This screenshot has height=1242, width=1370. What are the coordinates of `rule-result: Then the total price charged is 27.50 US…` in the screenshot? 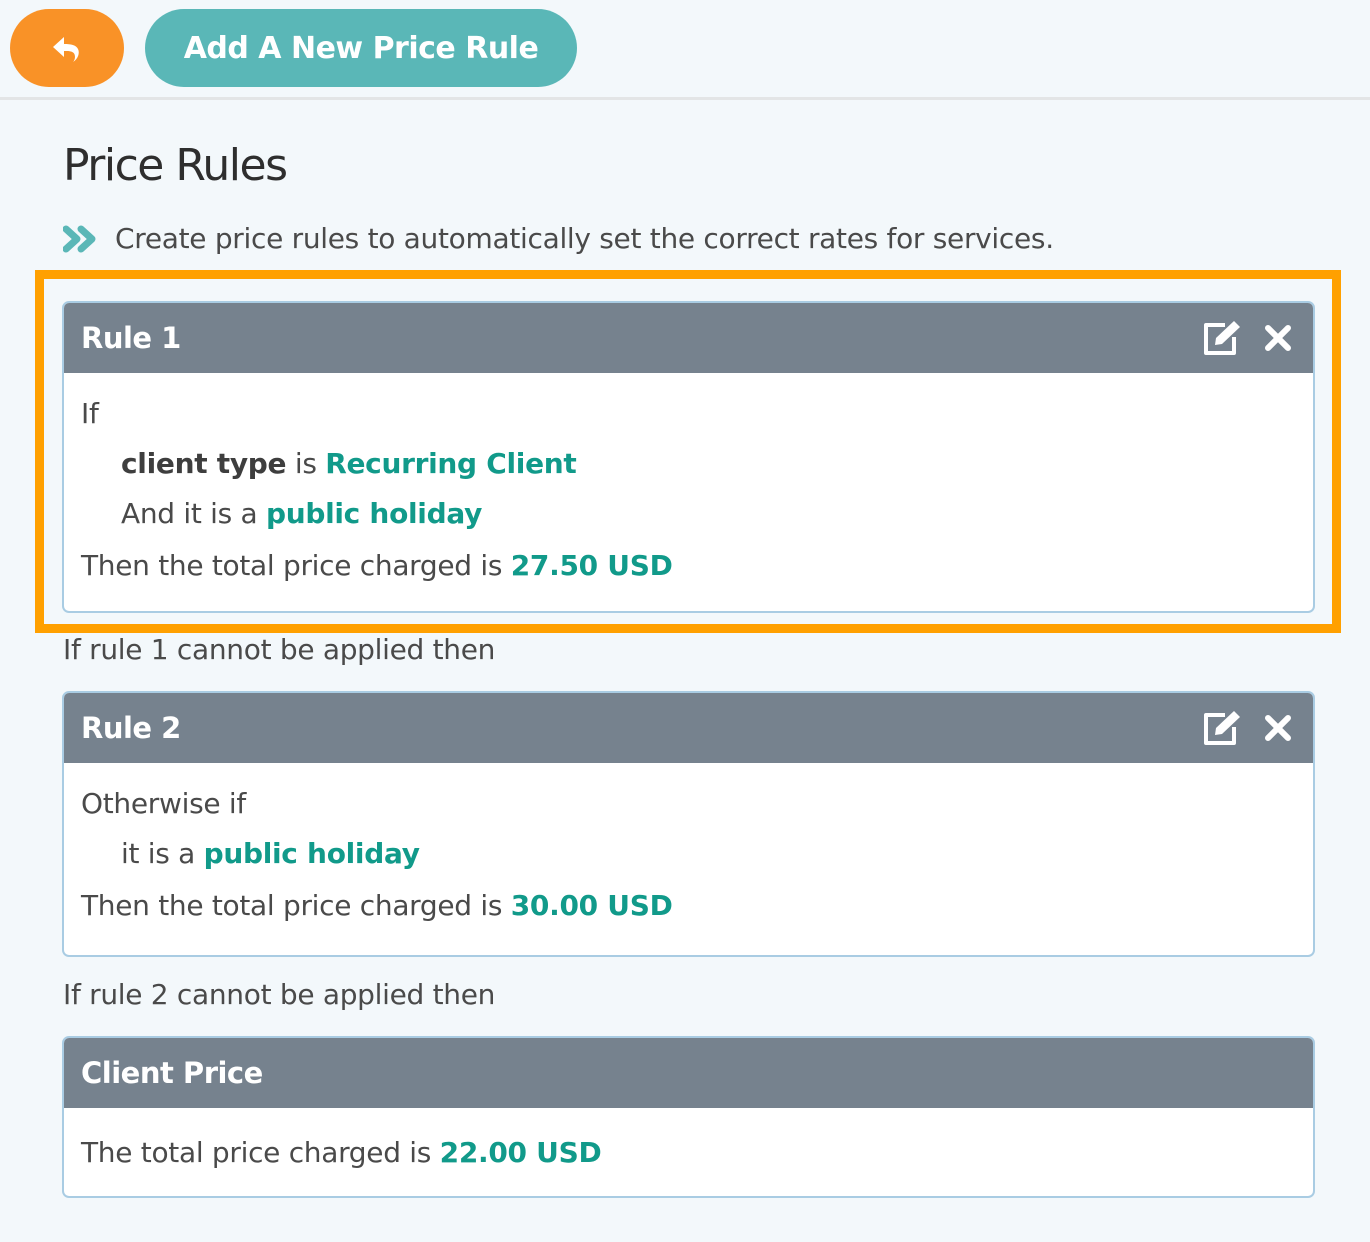 It's located at (688, 566).